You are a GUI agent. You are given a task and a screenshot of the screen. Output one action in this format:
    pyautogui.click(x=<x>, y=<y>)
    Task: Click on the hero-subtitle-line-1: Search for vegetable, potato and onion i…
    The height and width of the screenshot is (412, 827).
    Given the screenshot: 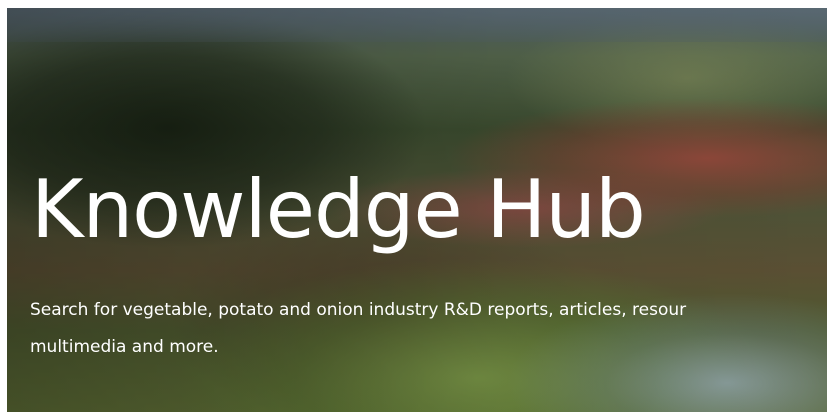 What is the action you would take?
    pyautogui.click(x=358, y=310)
    